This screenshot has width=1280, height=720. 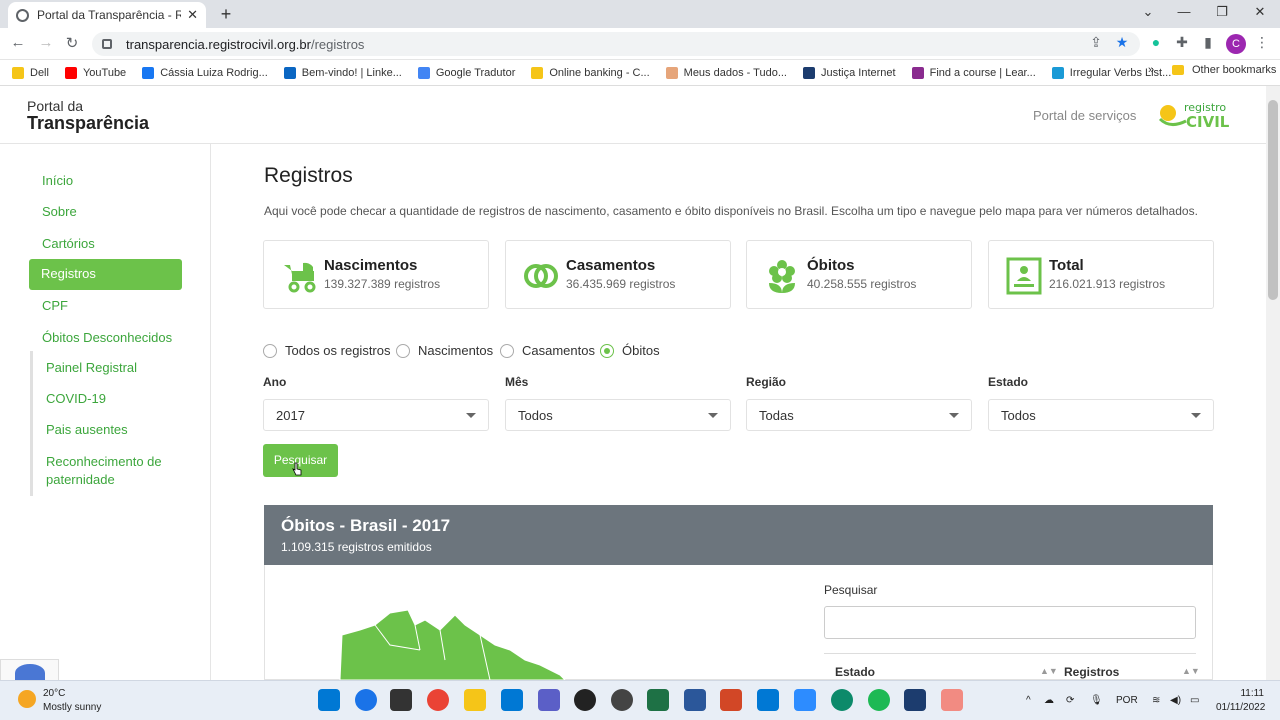 I want to click on back-icon: ←, so click(x=18, y=42).